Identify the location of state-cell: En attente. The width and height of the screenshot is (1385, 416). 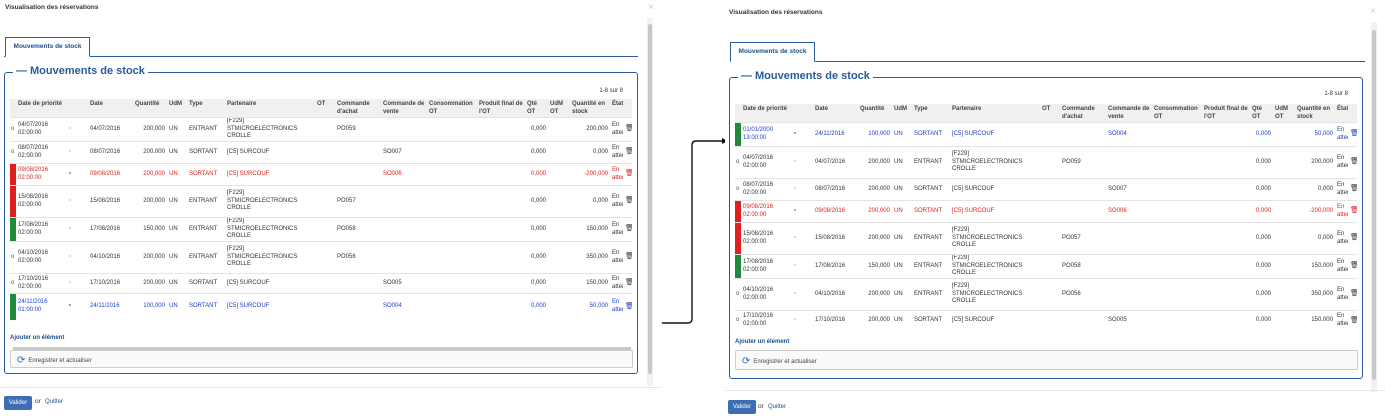
(616, 152).